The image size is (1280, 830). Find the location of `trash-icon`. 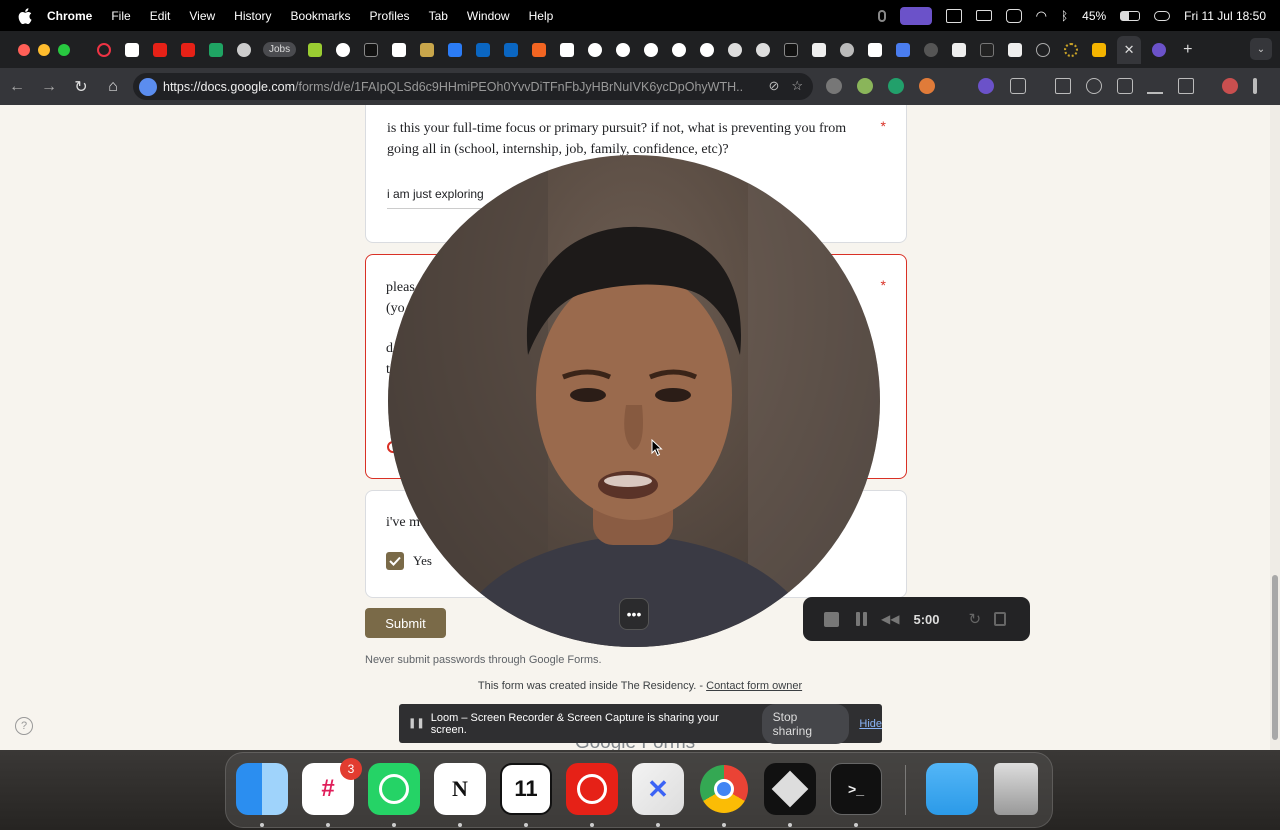

trash-icon is located at coordinates (1000, 619).